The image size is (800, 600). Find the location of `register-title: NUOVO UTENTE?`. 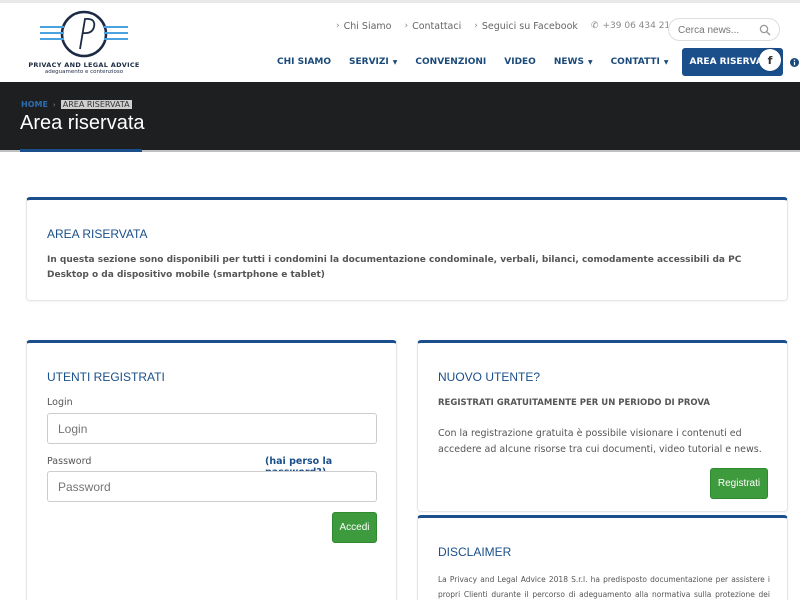

register-title: NUOVO UTENTE? is located at coordinates (489, 377).